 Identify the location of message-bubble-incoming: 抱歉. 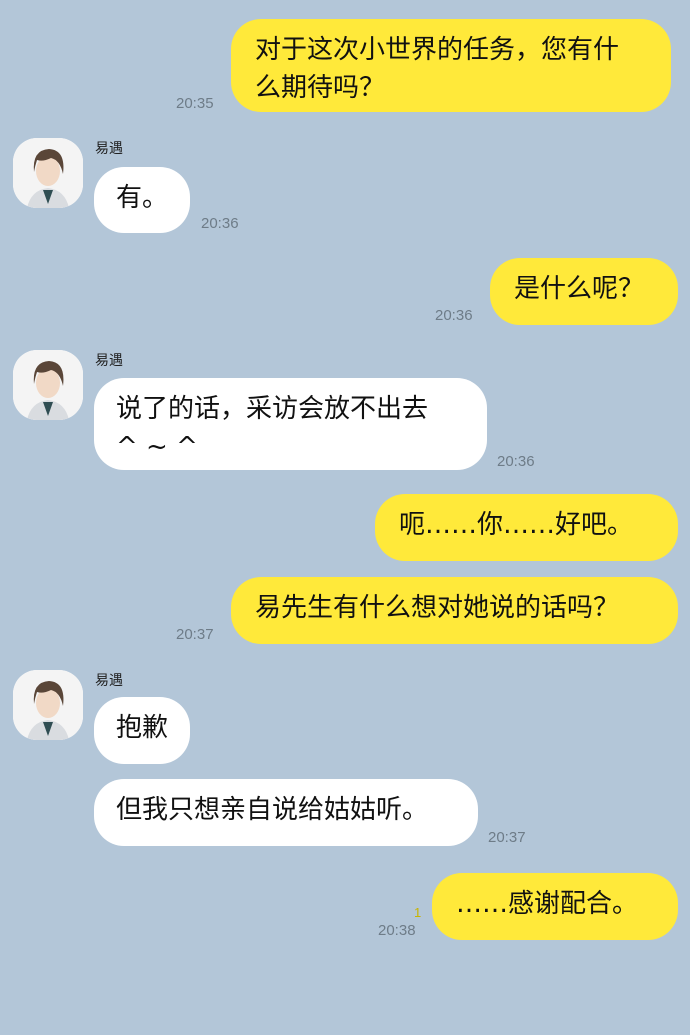
(142, 730).